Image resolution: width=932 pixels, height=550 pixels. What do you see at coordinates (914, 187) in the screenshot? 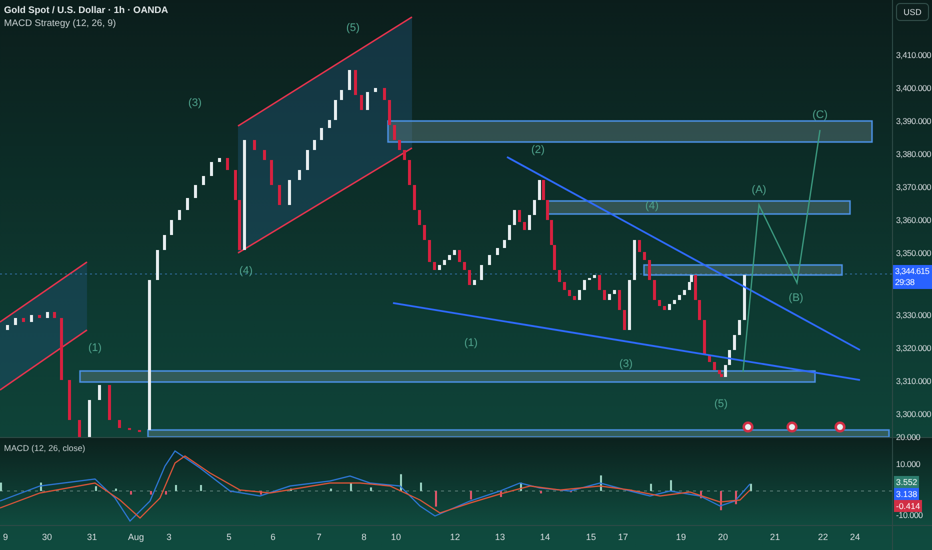
I see `price-tick: 3,370.000` at bounding box center [914, 187].